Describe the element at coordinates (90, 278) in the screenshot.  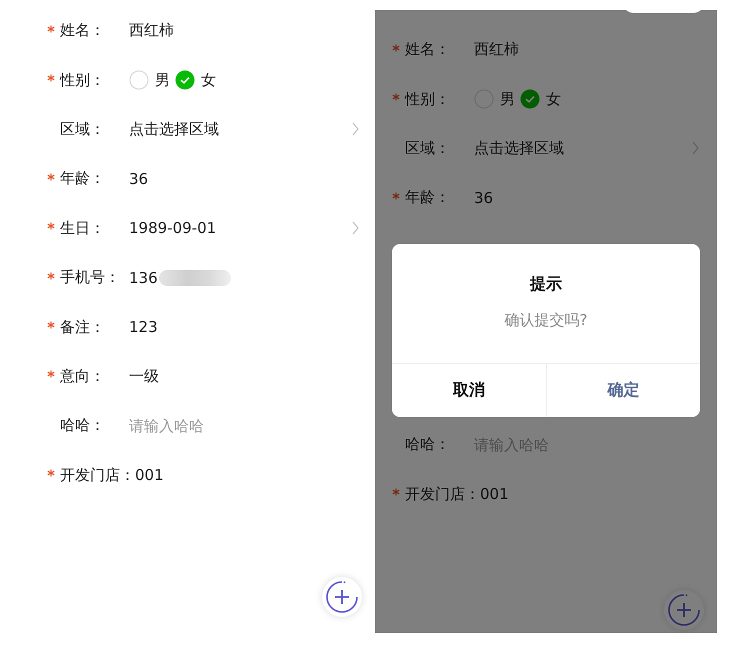
I see `field-label: 手机号：` at that location.